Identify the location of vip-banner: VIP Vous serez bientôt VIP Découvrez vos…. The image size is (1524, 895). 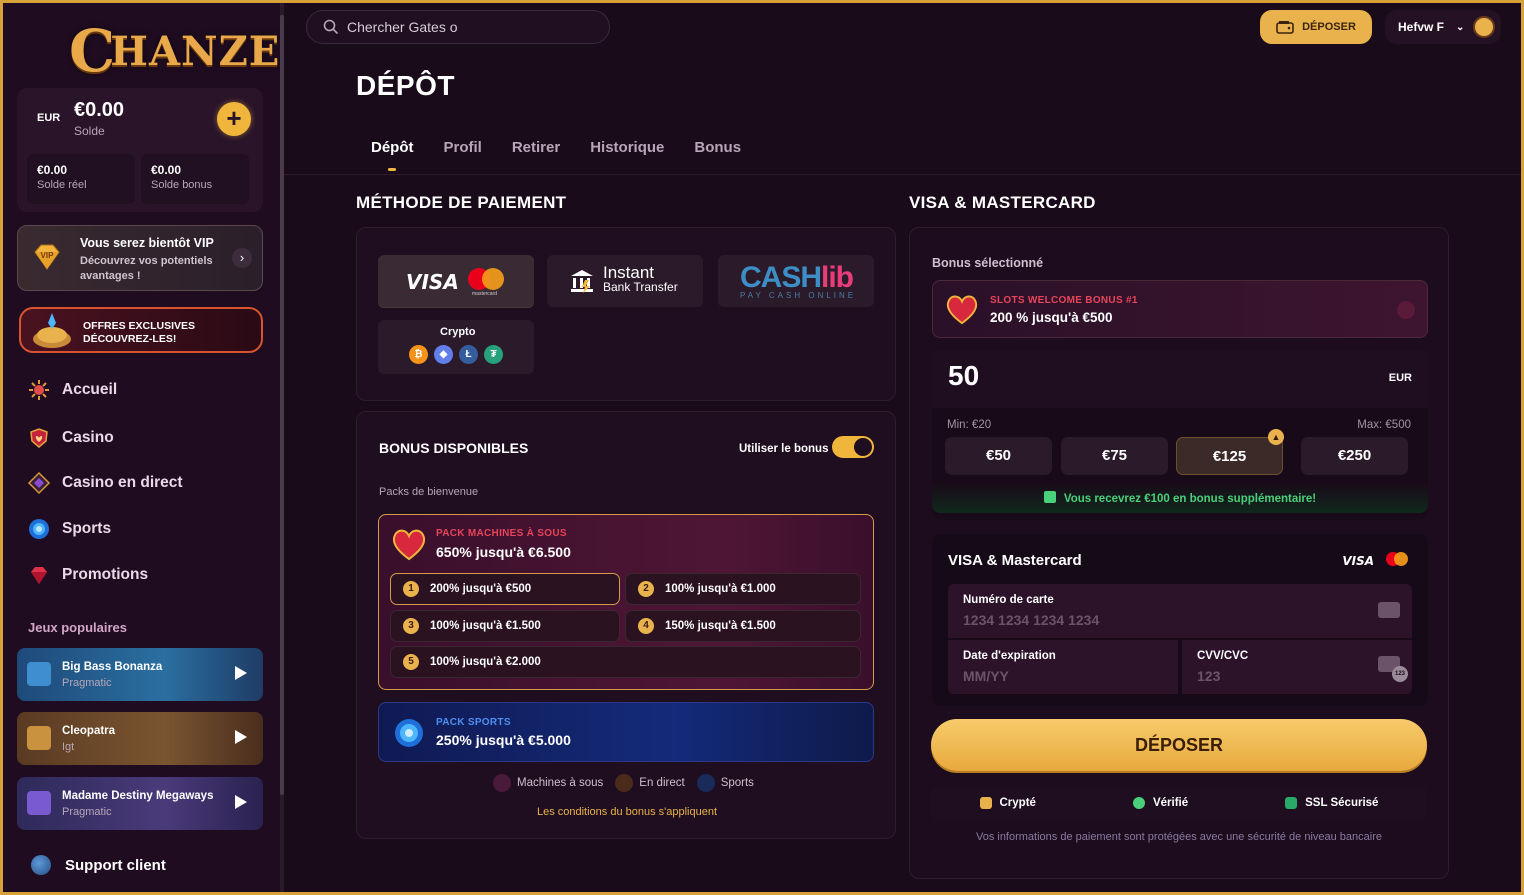
(140, 258).